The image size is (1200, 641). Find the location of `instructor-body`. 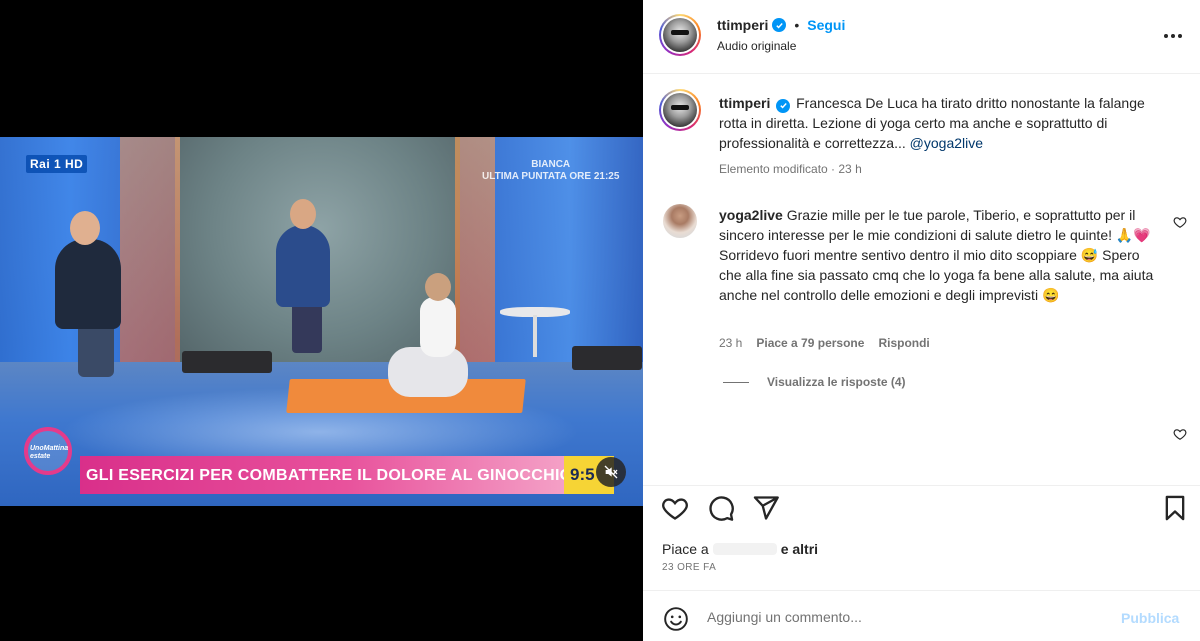

instructor-body is located at coordinates (438, 327).